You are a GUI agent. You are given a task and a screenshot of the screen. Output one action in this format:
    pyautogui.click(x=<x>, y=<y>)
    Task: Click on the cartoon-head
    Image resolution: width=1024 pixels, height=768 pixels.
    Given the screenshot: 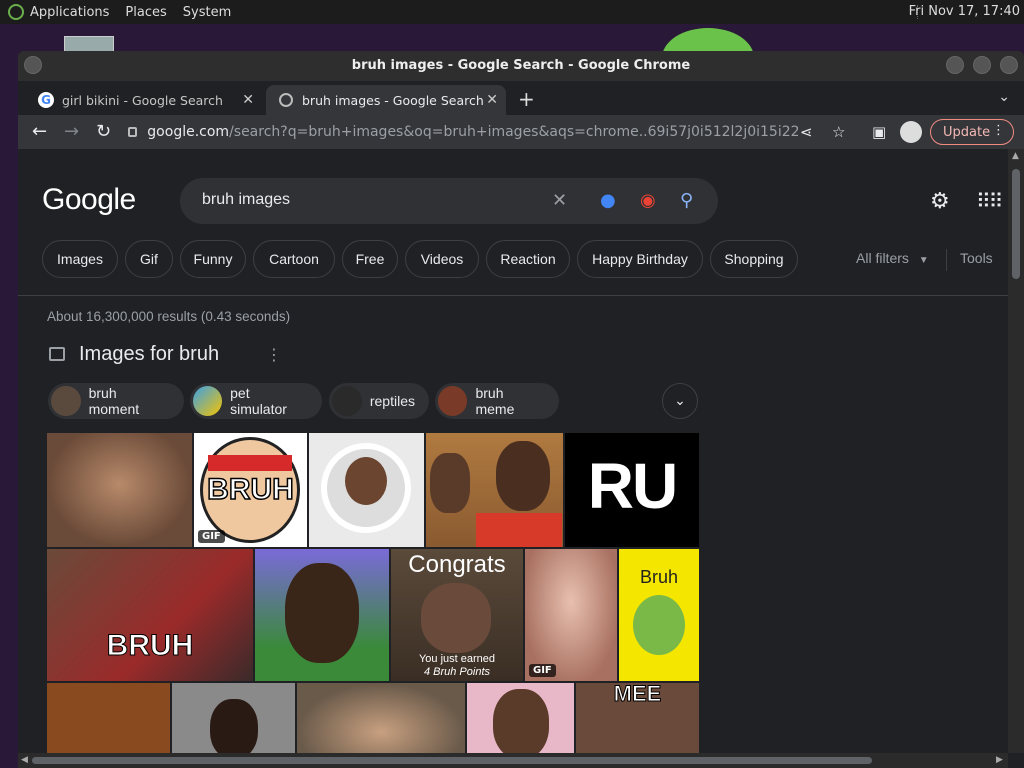 What is the action you would take?
    pyautogui.click(x=322, y=613)
    